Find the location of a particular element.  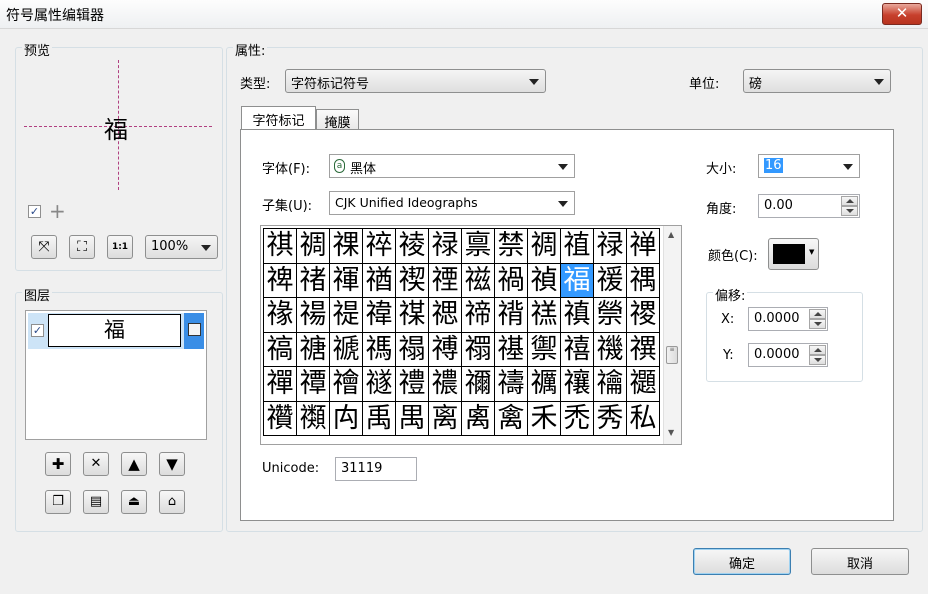

glyph-cell: 禾 is located at coordinates (544, 418).